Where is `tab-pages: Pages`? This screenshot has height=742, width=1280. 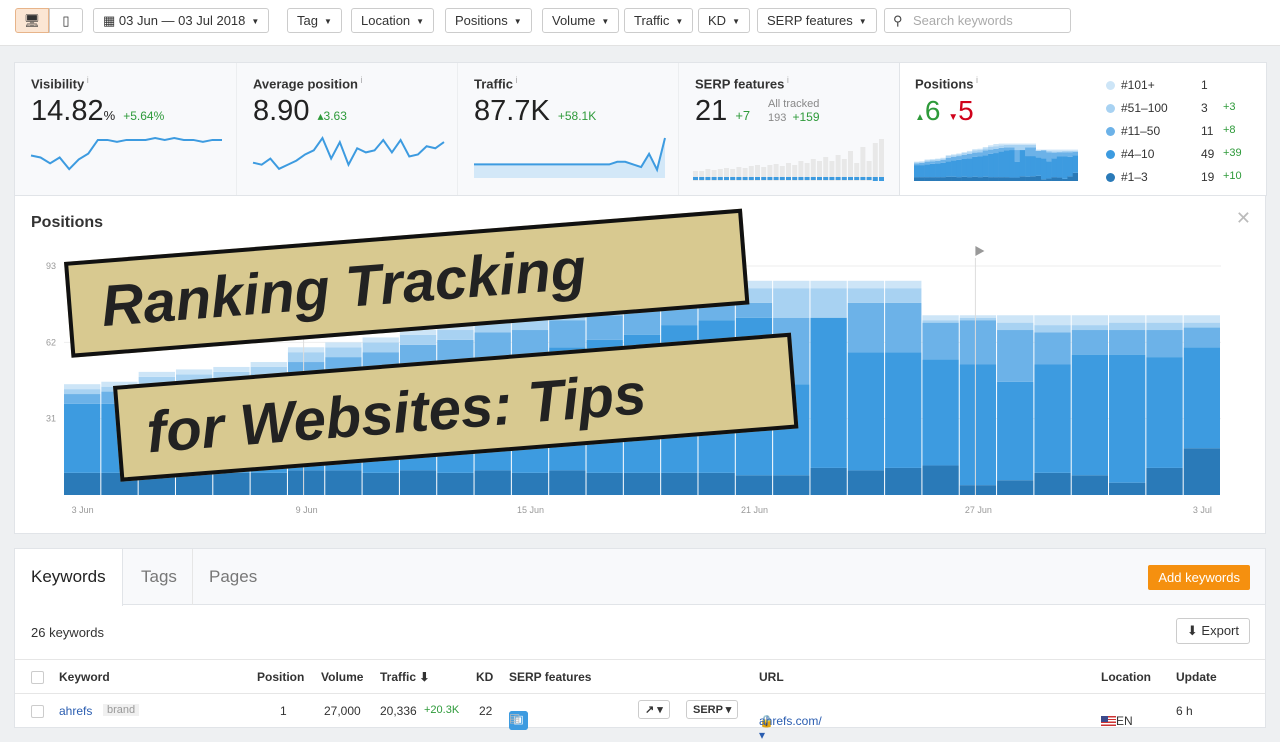 tab-pages: Pages is located at coordinates (232, 577).